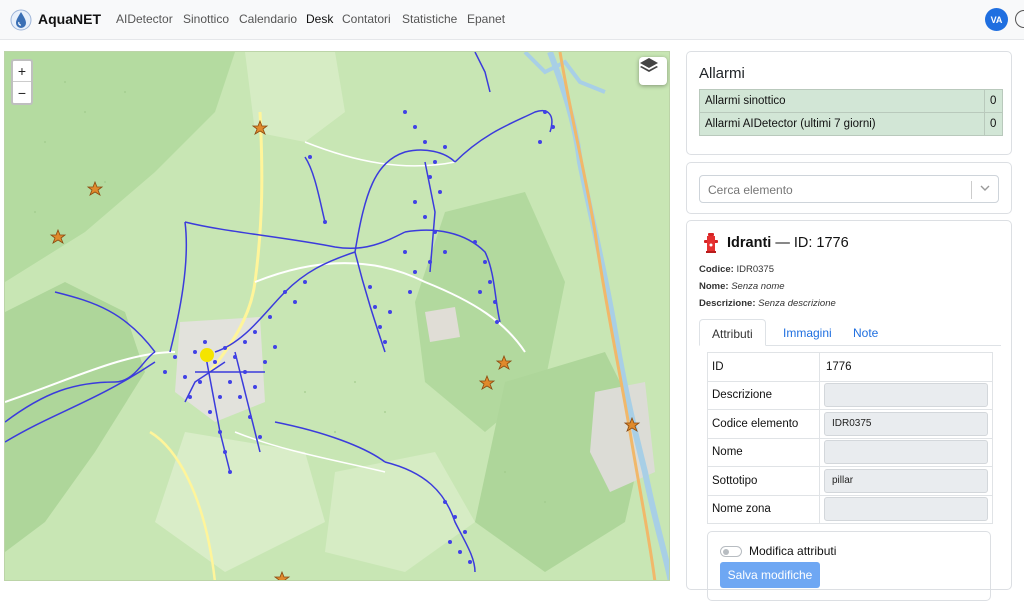 This screenshot has height=601, width=1024. What do you see at coordinates (649, 65) in the screenshot?
I see `layers-icon` at bounding box center [649, 65].